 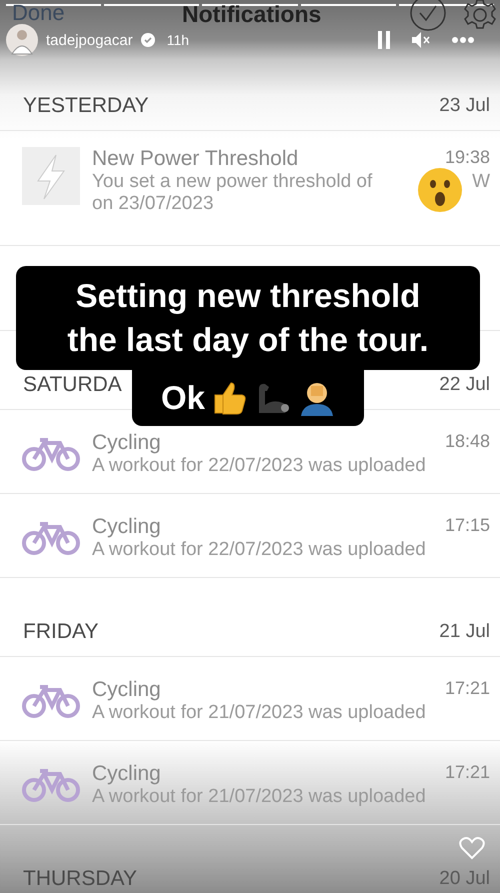 I want to click on notification-time: 17:15, so click(x=467, y=525).